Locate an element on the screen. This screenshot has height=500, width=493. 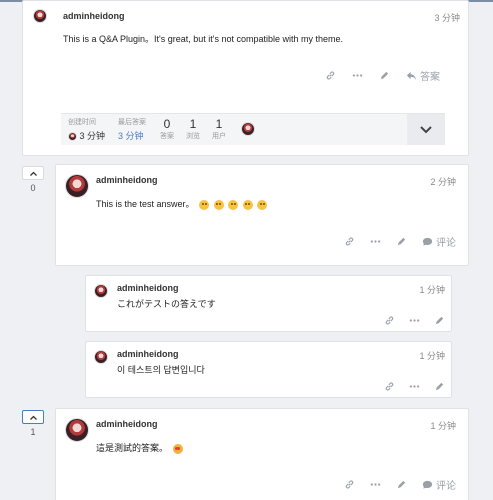
meta-last-answer-value: 3 分钟 is located at coordinates (132, 135).